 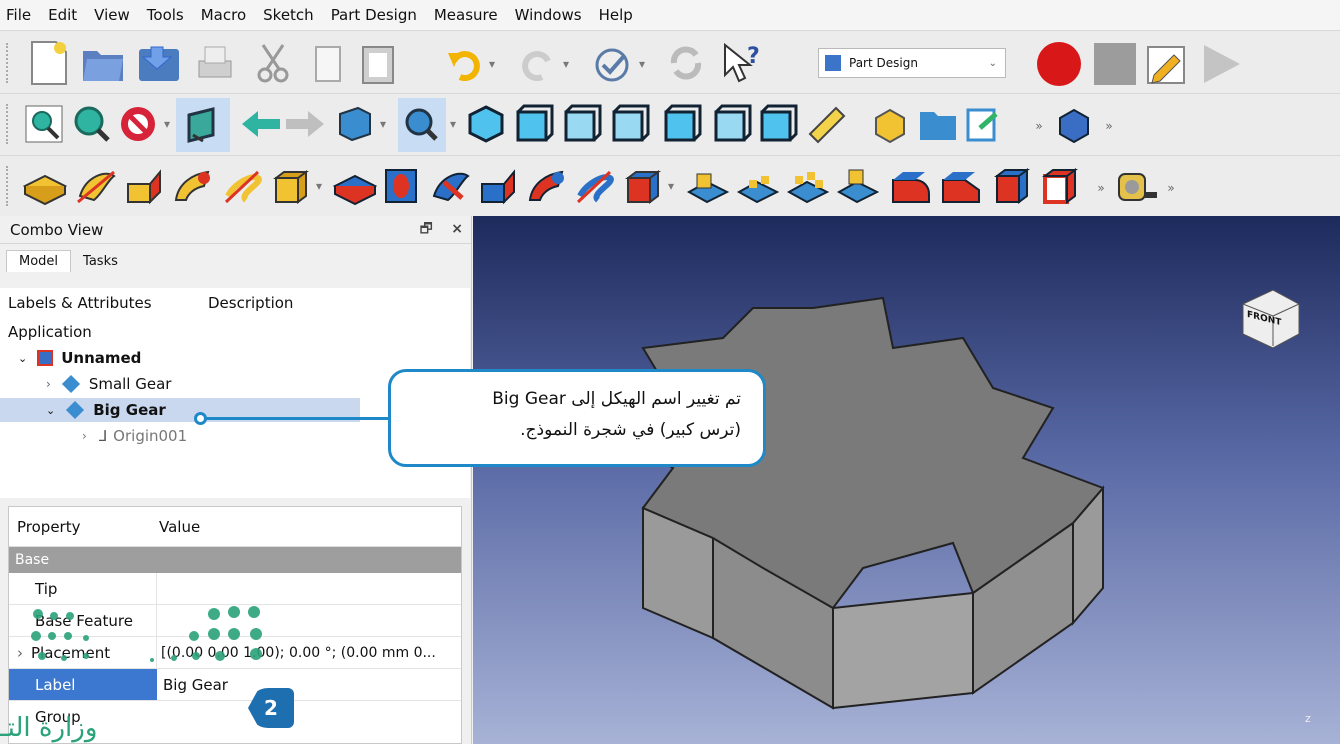 I want to click on macro-execute-icon, so click(x=1221, y=64).